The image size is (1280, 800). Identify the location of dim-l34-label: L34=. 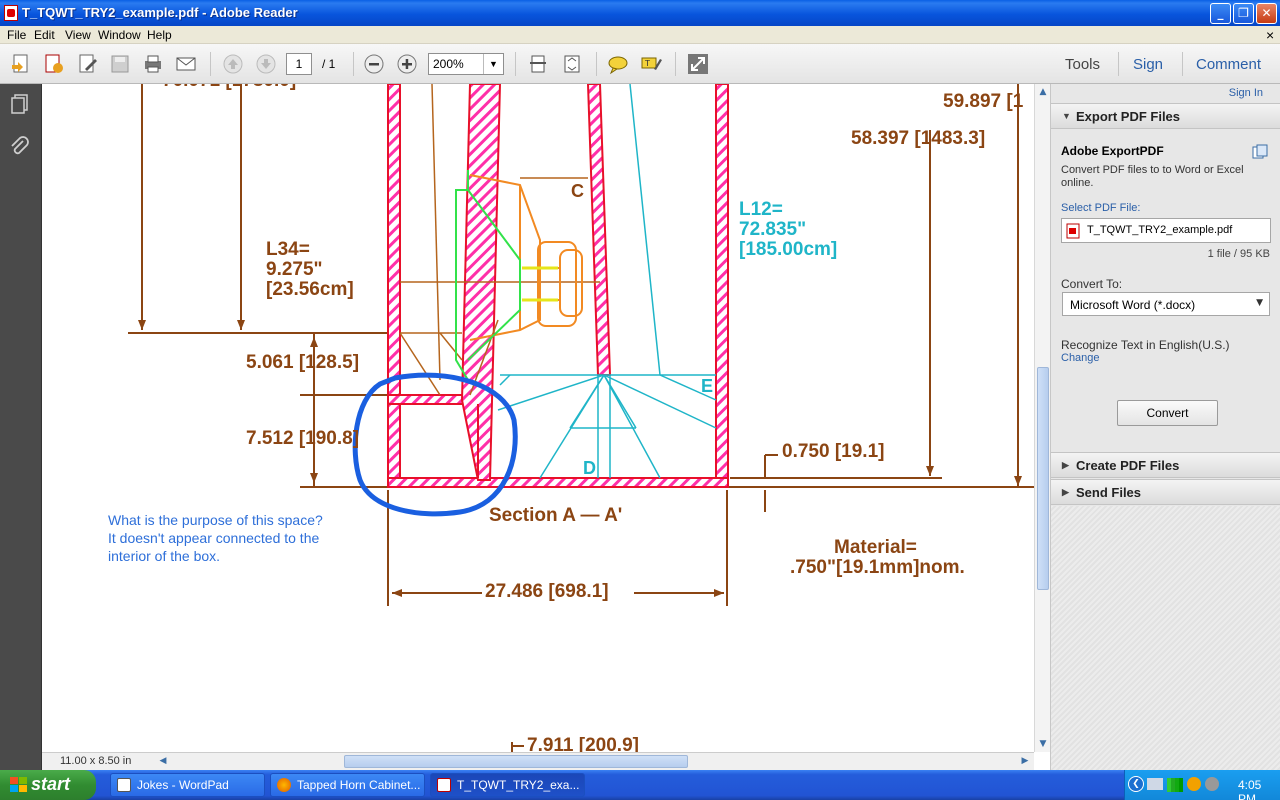
(288, 249).